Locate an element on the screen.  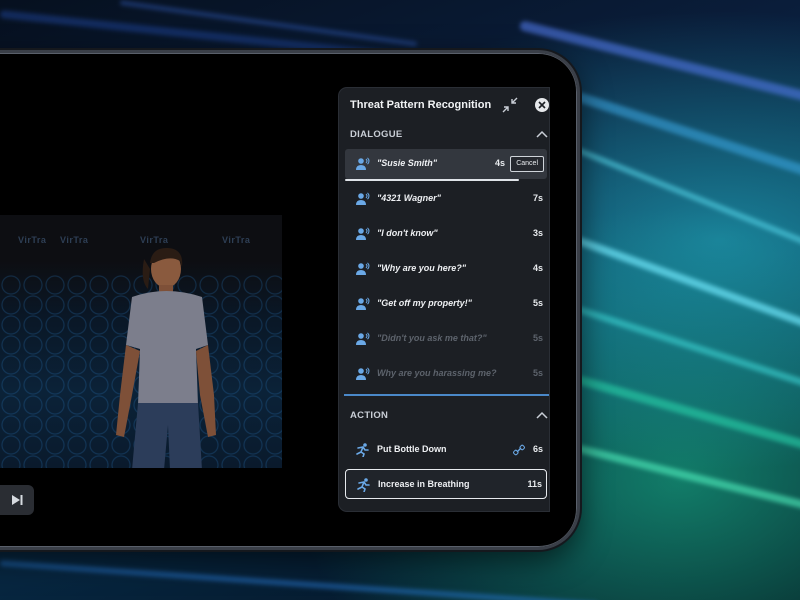
dialogue-label: Why are you harassing me? is located at coordinates (437, 373).